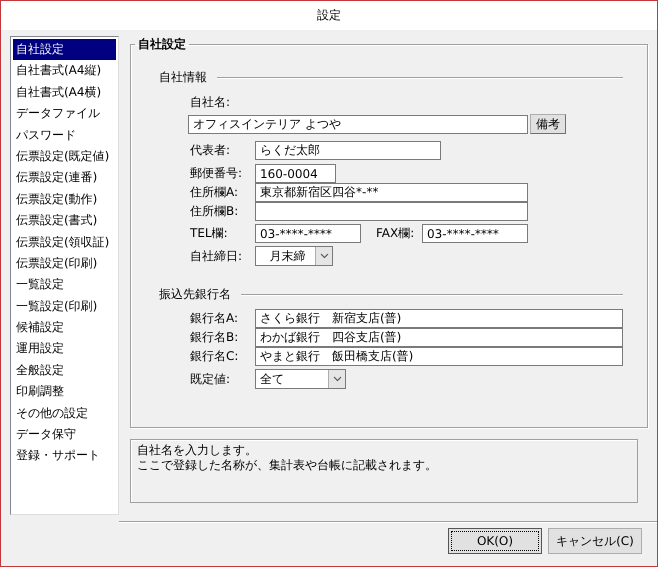 Image resolution: width=658 pixels, height=567 pixels. I want to click on sidebar-item: 印刷調整, so click(64, 392).